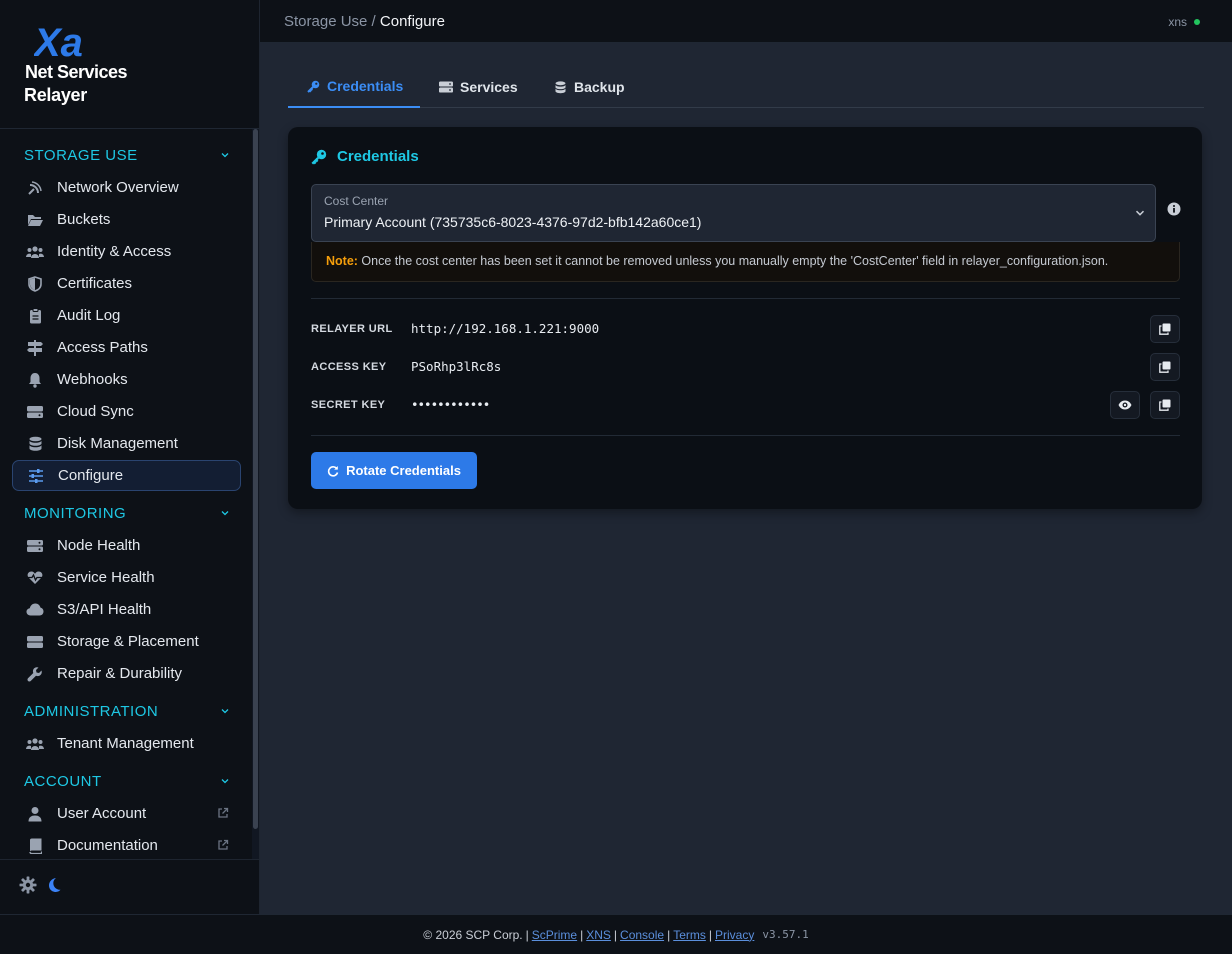  I want to click on sidebar-item-storage-placement: Storage & Placement, so click(126, 641).